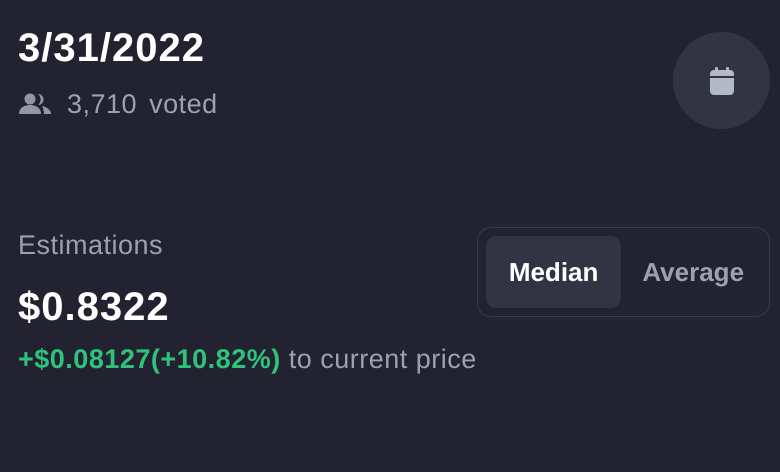  What do you see at coordinates (35, 104) in the screenshot?
I see `people-icon` at bounding box center [35, 104].